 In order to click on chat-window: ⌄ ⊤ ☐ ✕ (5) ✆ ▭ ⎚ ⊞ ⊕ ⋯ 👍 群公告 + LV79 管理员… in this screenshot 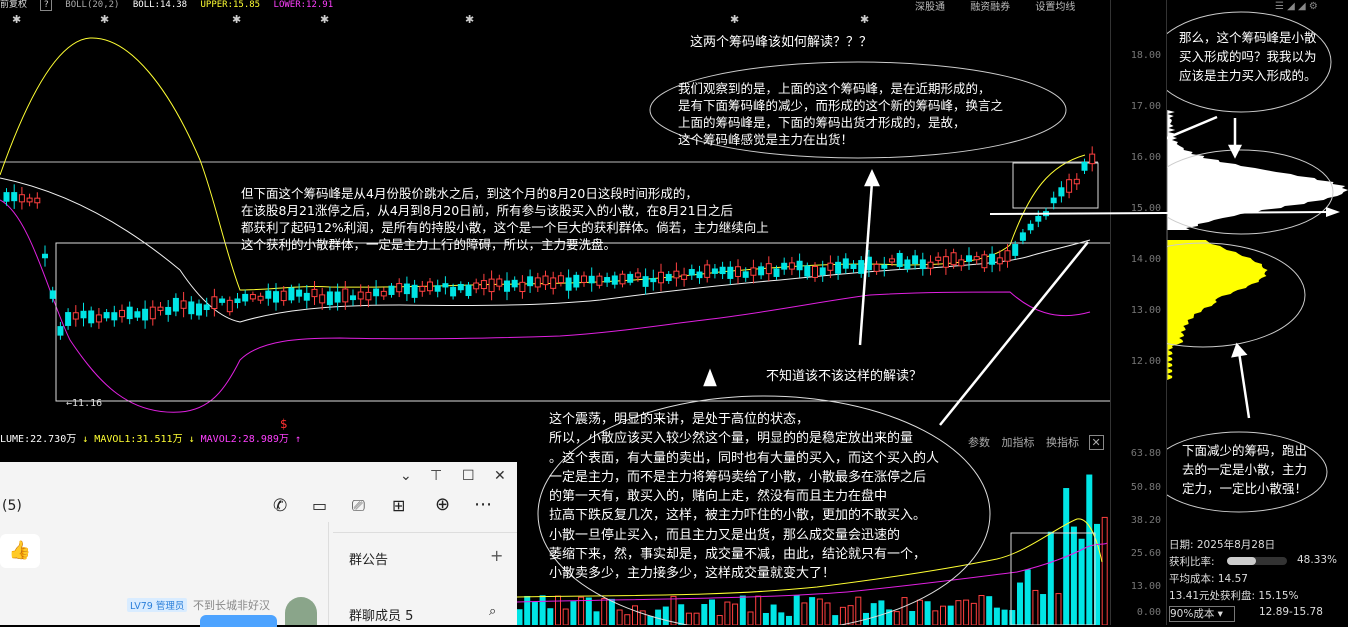, I will do `click(258, 544)`.